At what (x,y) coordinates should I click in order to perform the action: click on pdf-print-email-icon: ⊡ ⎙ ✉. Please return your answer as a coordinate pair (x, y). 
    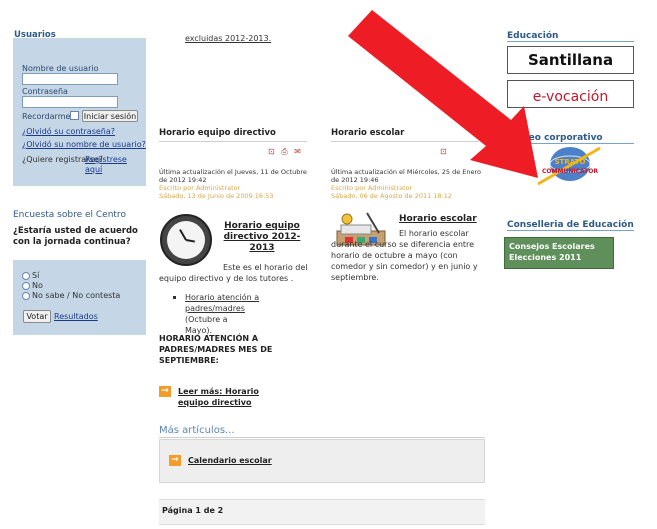
    Looking at the image, I should click on (285, 152).